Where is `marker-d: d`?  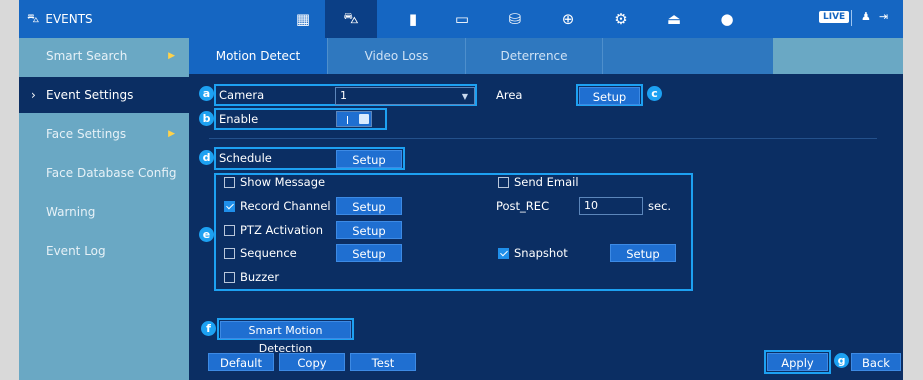 marker-d: d is located at coordinates (206, 157).